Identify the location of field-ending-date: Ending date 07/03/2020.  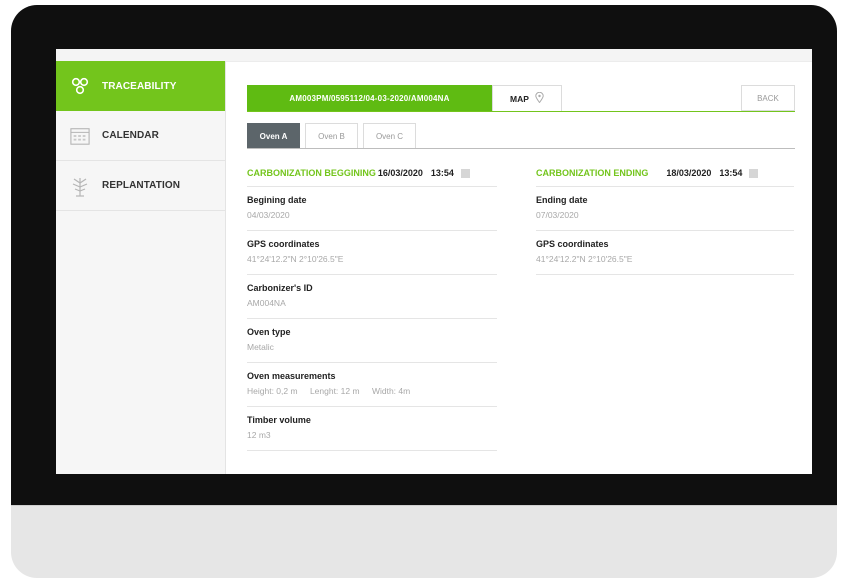
(665, 209).